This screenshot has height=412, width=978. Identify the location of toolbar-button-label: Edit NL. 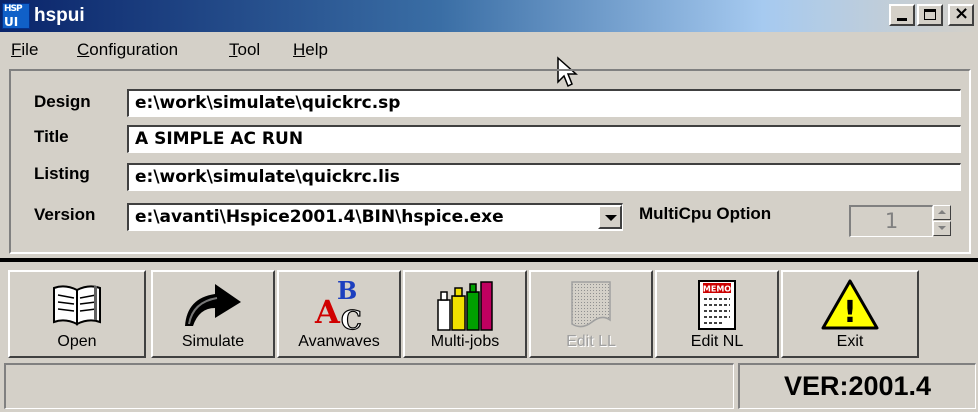
(717, 341).